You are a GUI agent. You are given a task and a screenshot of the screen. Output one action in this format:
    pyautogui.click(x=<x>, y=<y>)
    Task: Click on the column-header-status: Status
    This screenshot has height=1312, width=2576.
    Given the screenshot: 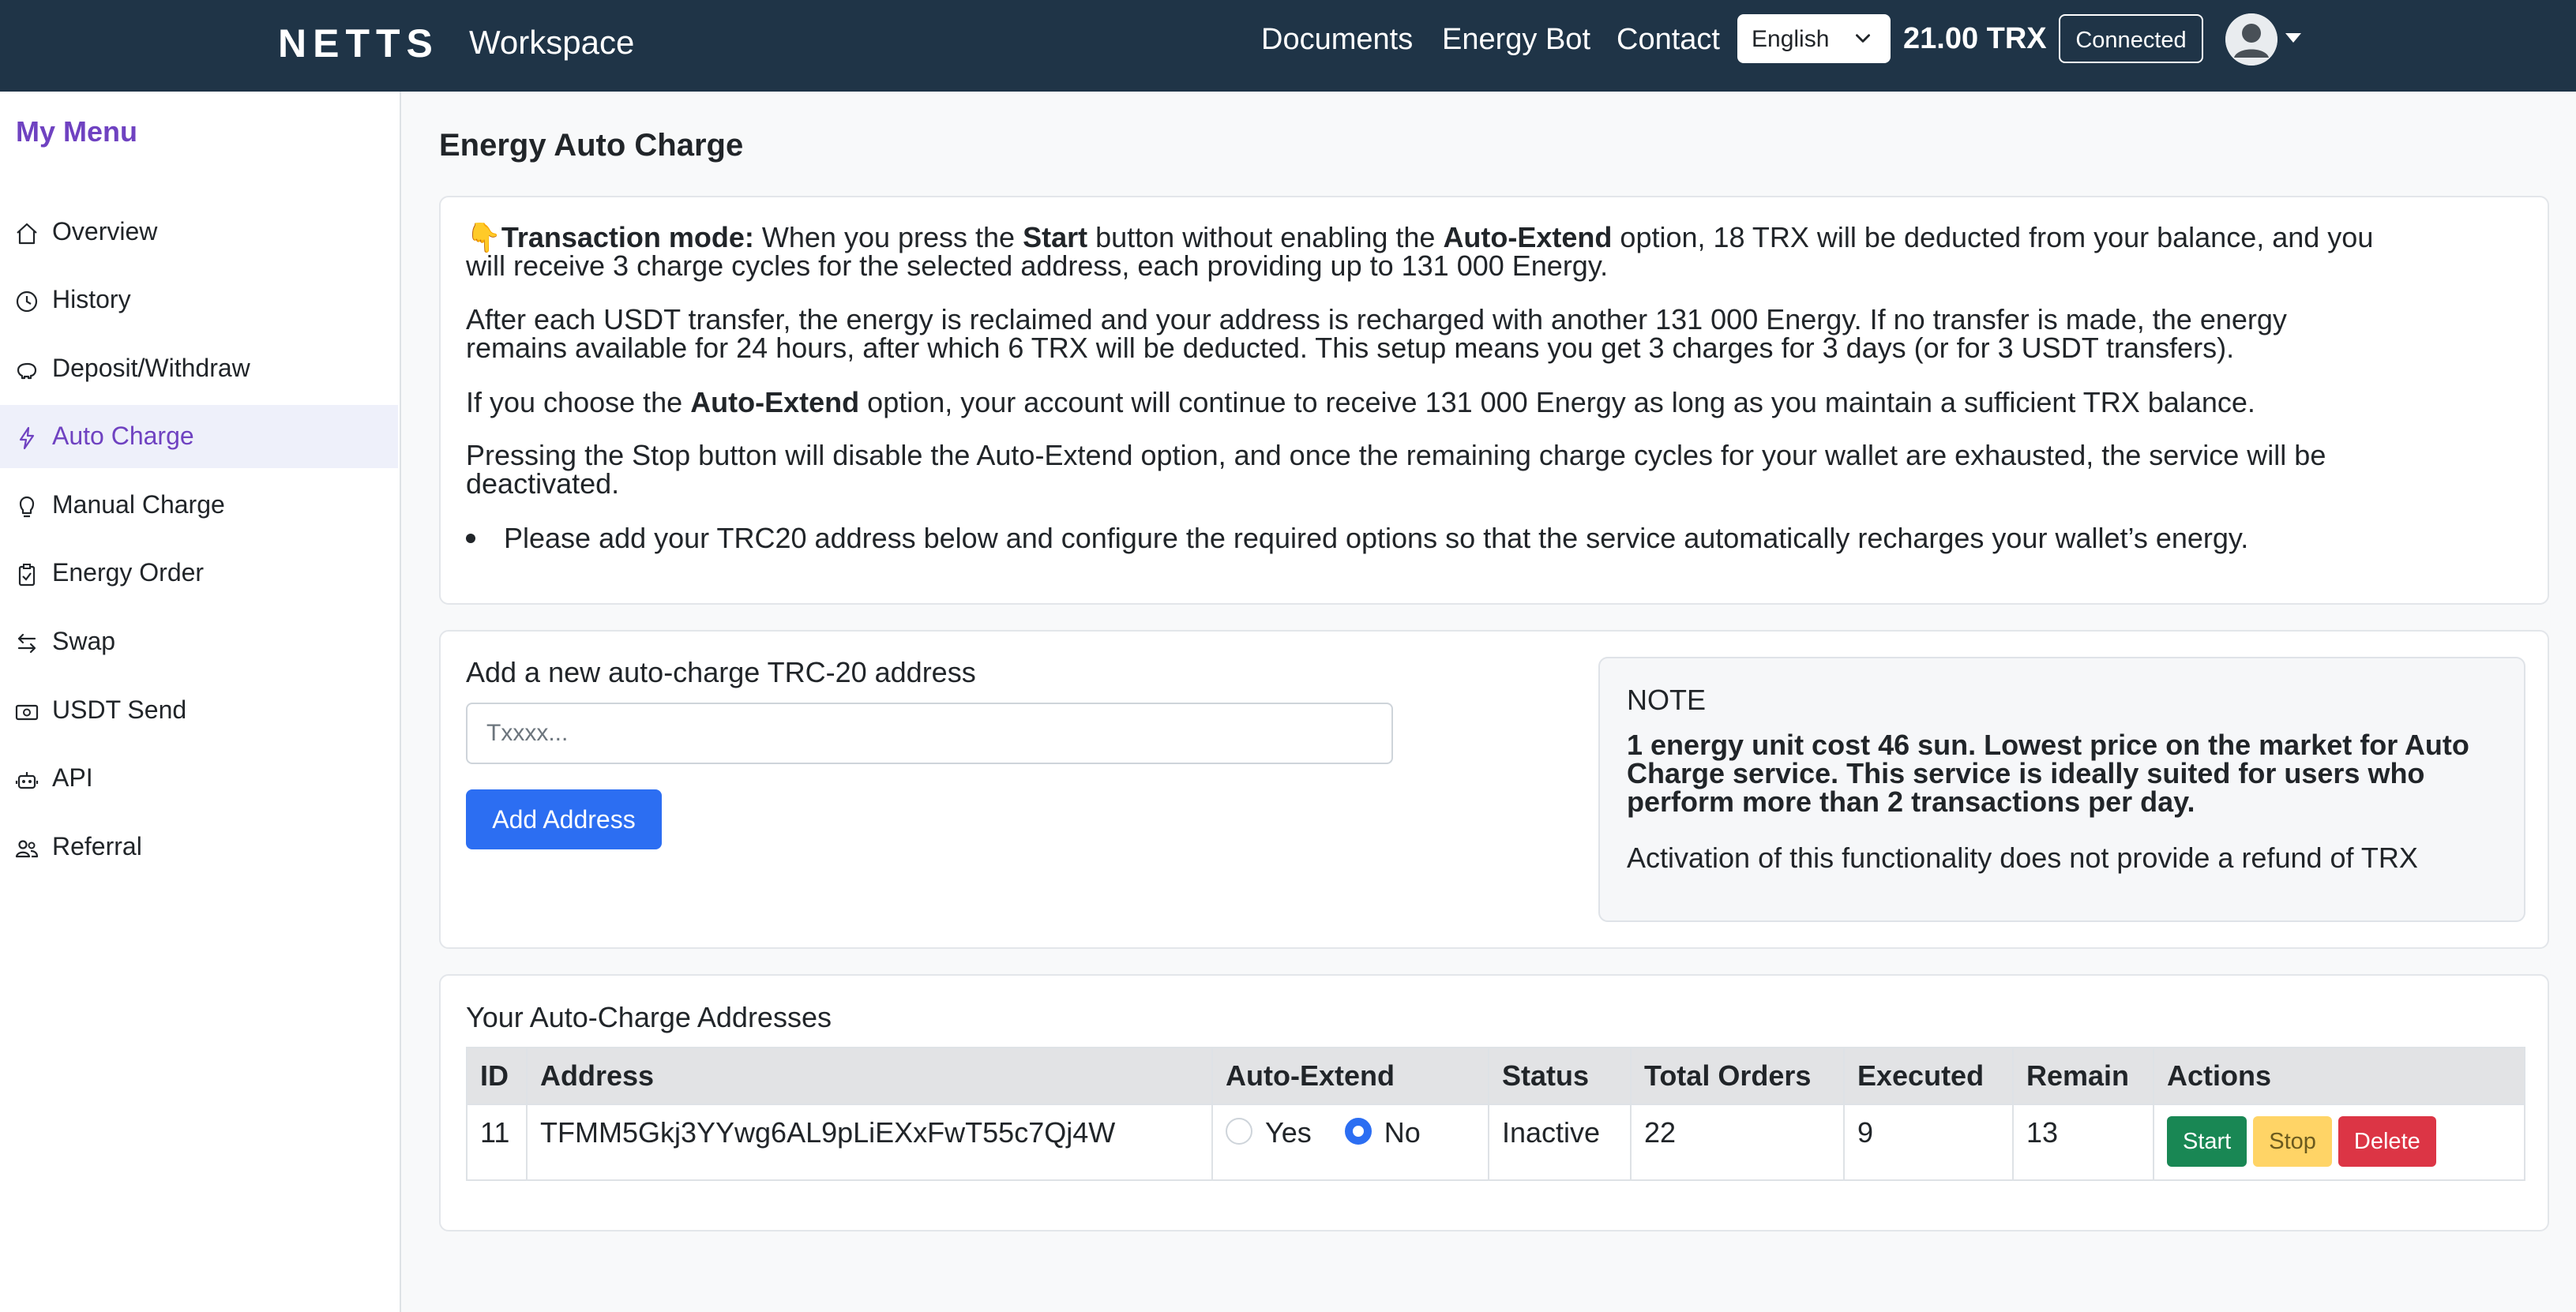 What is the action you would take?
    pyautogui.click(x=1560, y=1076)
    